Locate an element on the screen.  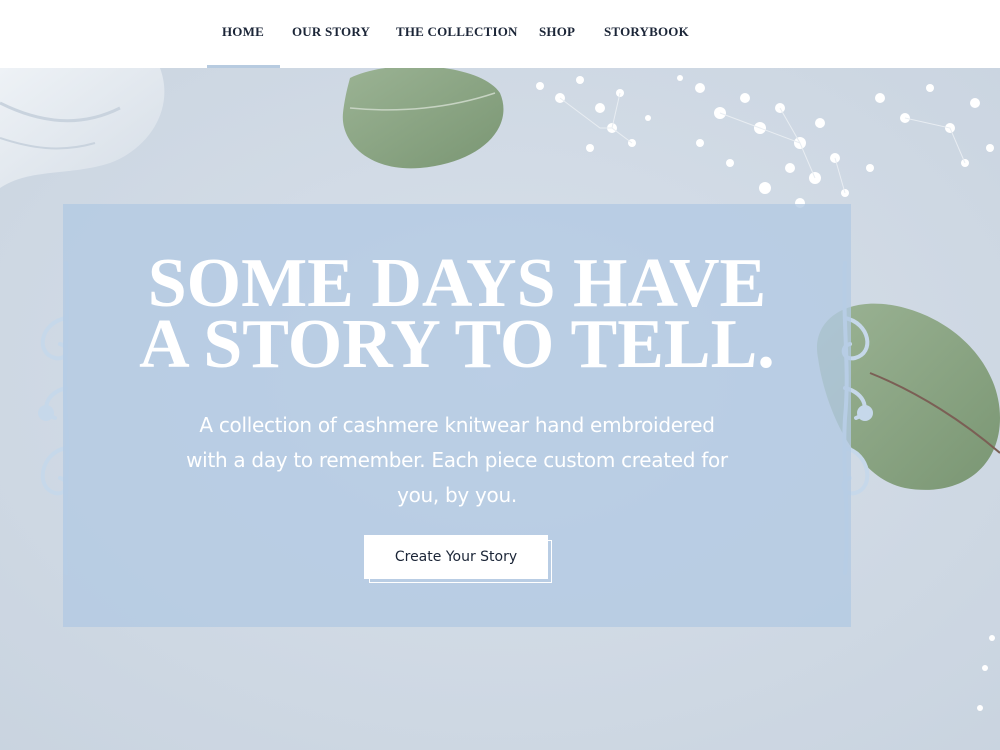
nav-home: HOME is located at coordinates (243, 34).